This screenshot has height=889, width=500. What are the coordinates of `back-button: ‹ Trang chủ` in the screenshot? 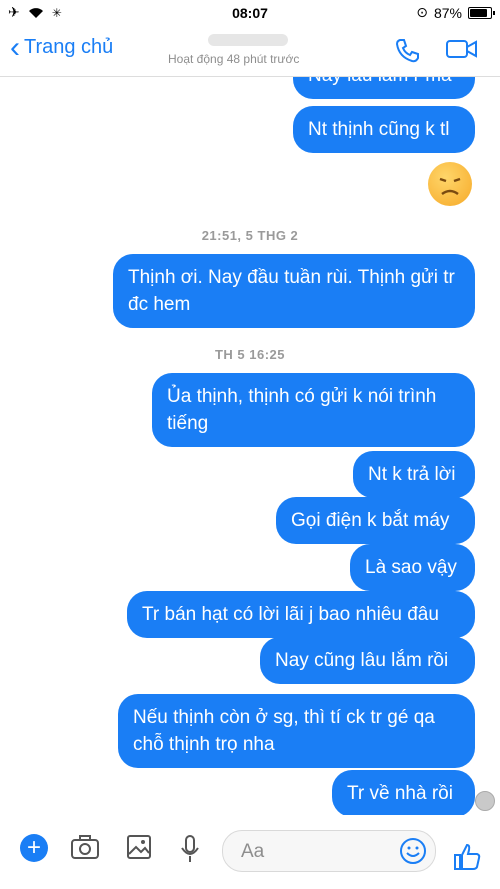 It's located at (62, 47).